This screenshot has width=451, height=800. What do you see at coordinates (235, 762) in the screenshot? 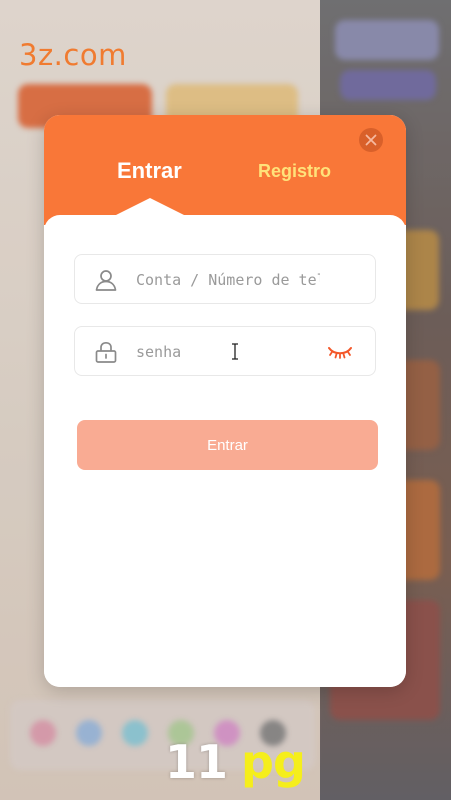
I see `watermark: 11 pg` at bounding box center [235, 762].